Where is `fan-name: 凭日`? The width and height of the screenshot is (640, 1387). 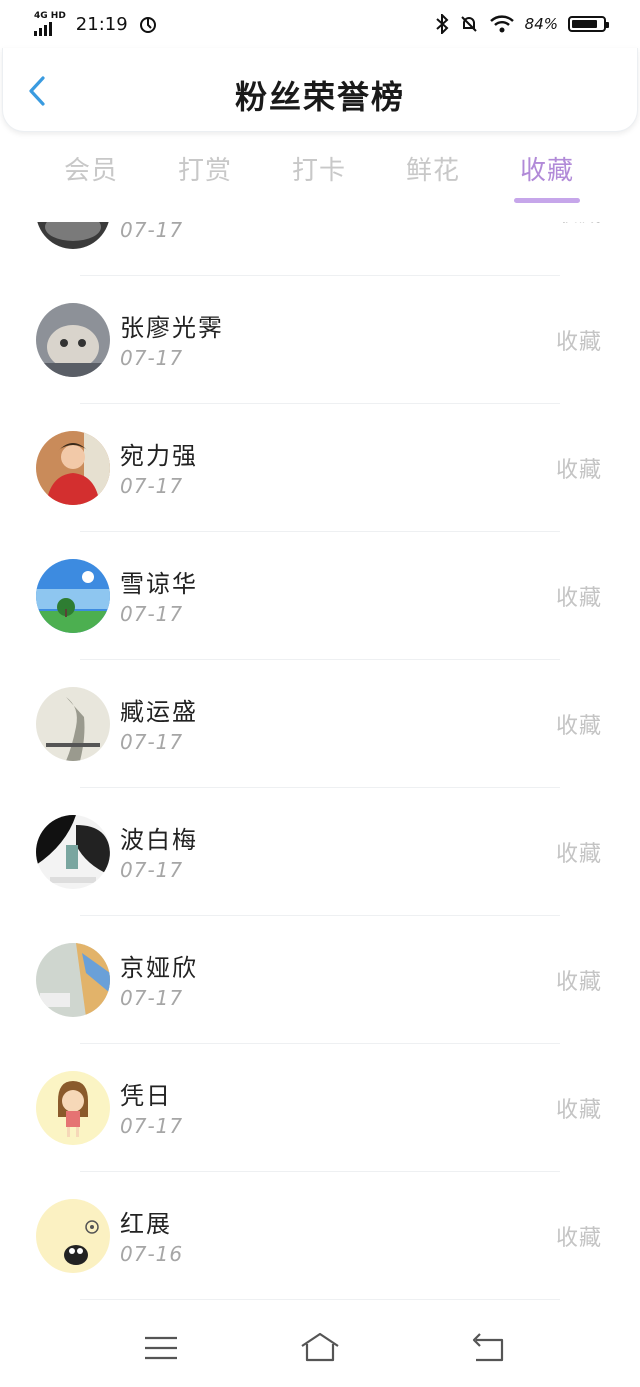 fan-name: 凭日 is located at coordinates (146, 1096).